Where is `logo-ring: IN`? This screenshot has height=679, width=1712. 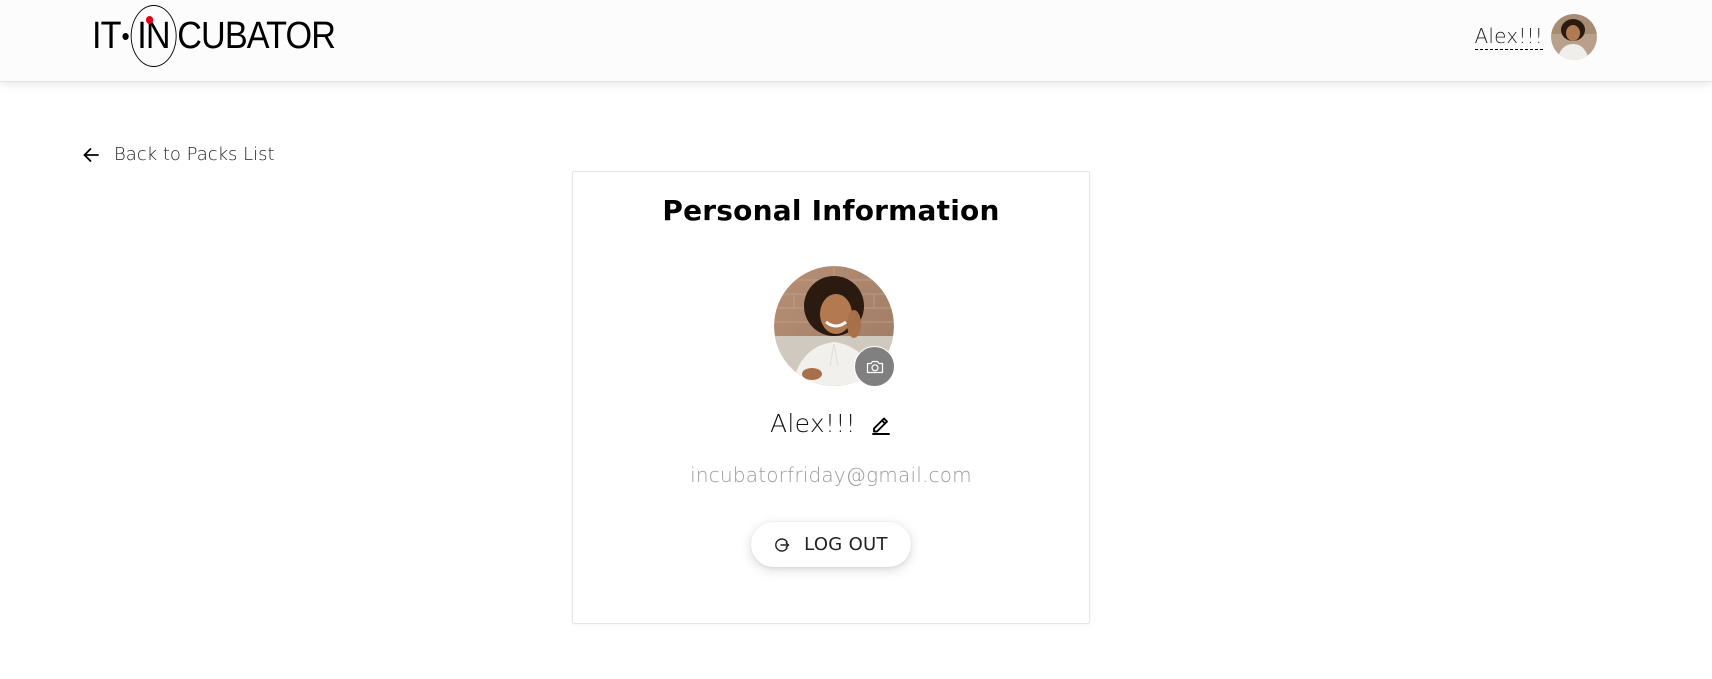
logo-ring: IN is located at coordinates (153, 36).